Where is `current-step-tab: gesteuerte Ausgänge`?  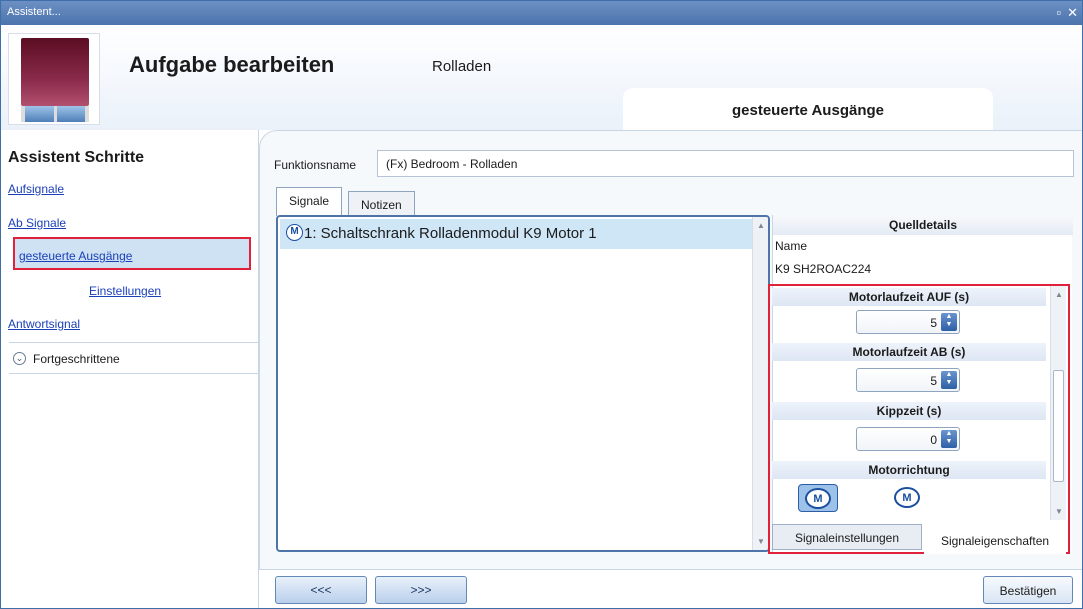 current-step-tab: gesteuerte Ausgänge is located at coordinates (808, 109).